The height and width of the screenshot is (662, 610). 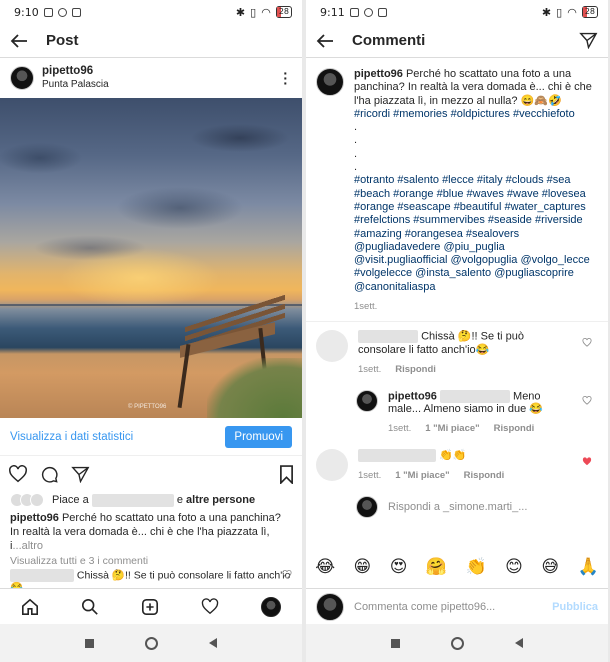 I want to click on more-options-icon: · · ·, so click(x=285, y=78).